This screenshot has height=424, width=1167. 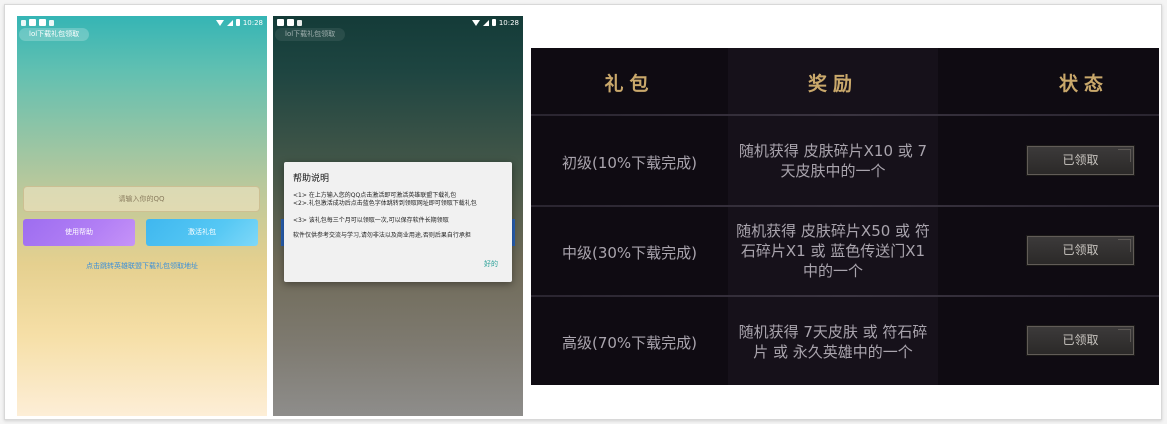 I want to click on download-link: 点击跳转英雄联盟下载礼包领取地址, so click(x=142, y=266).